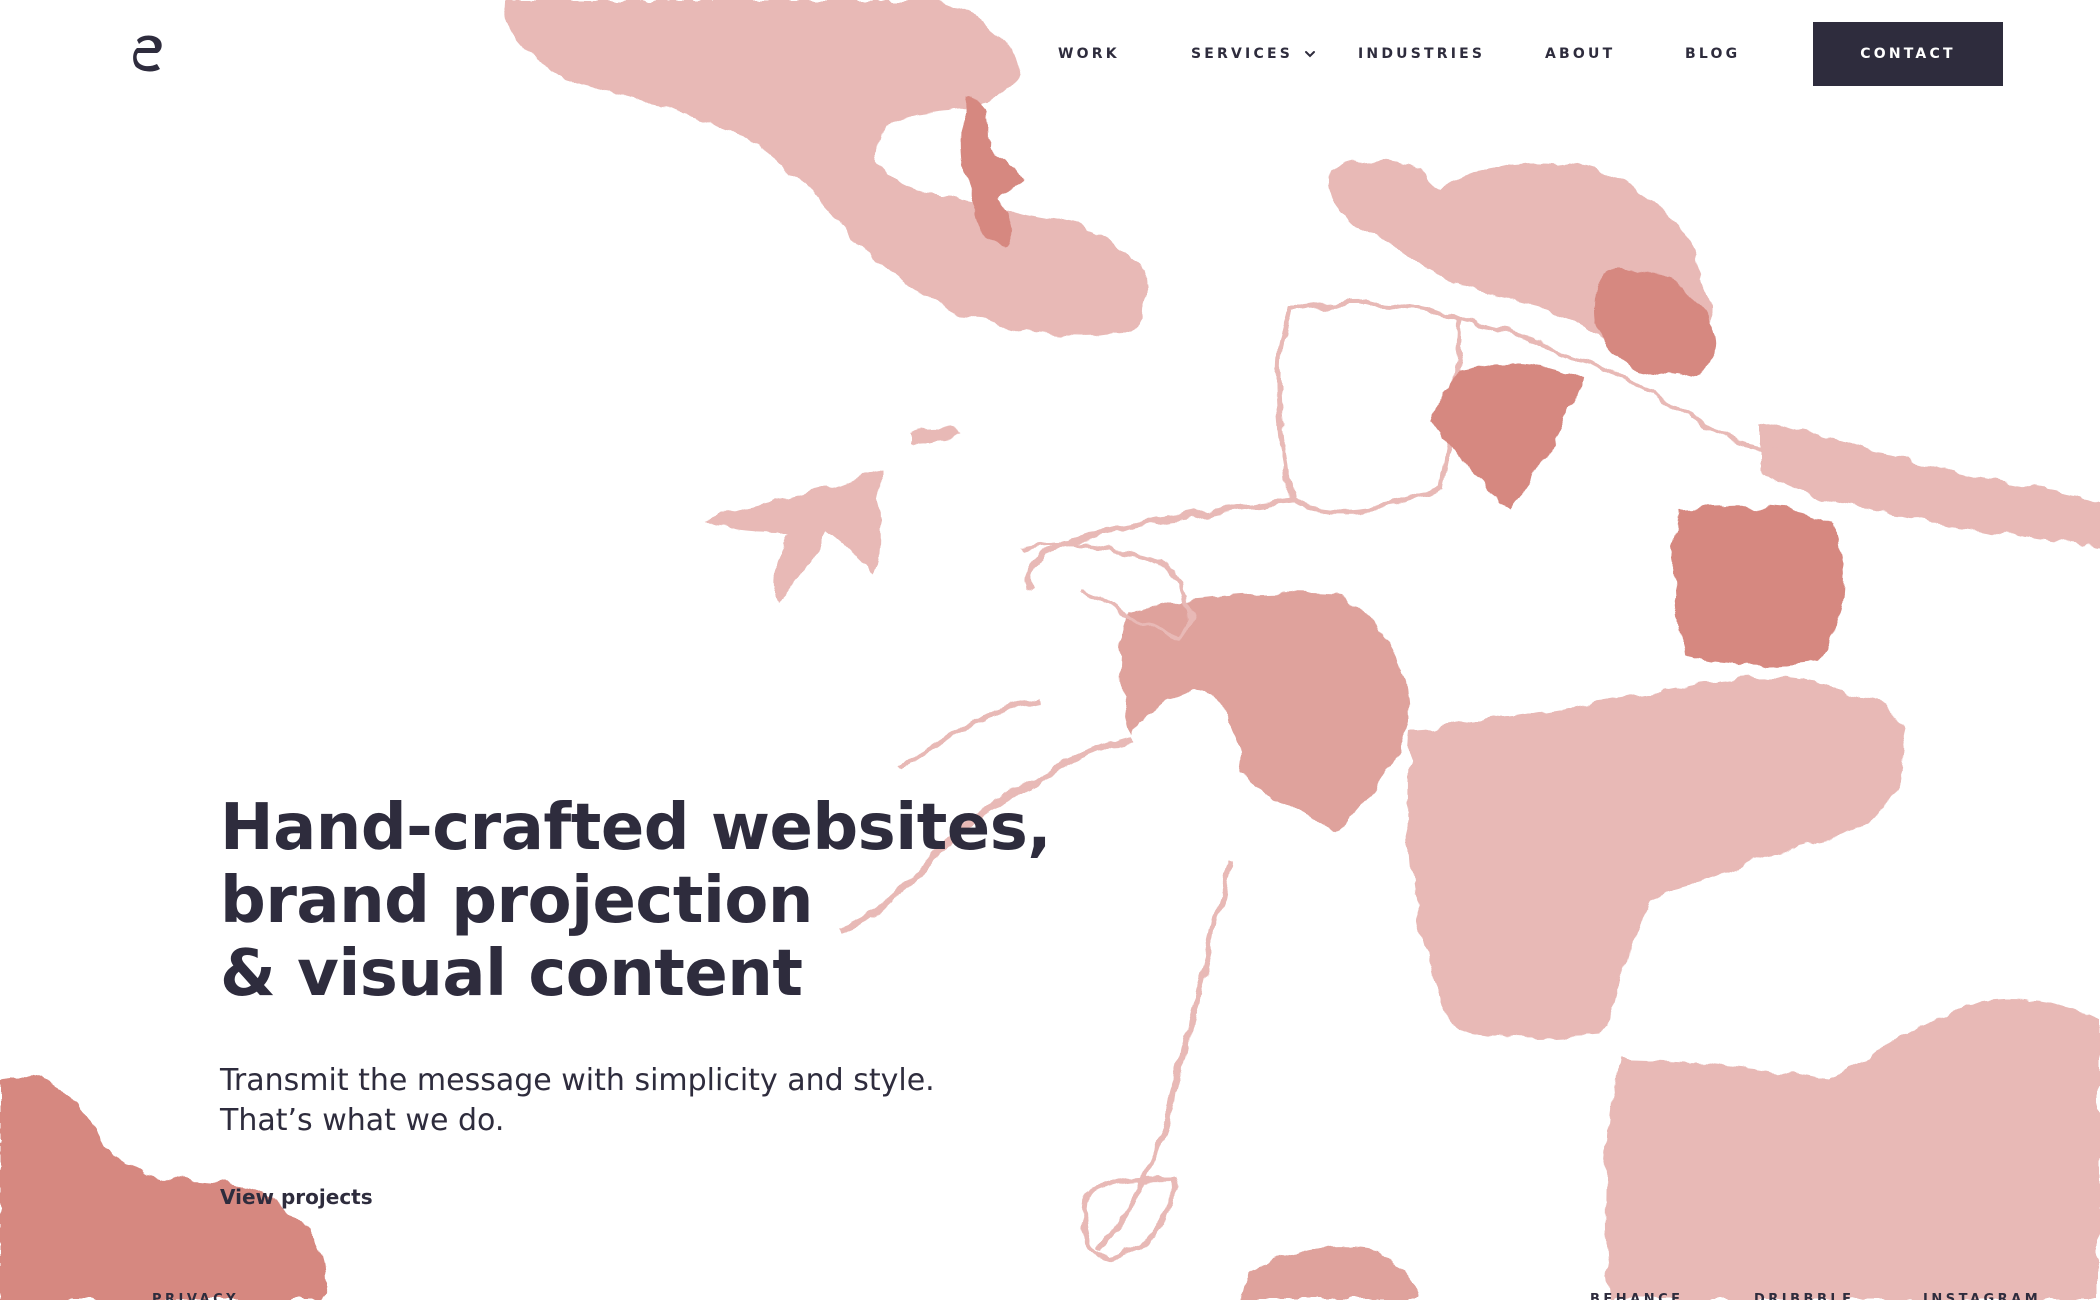 The width and height of the screenshot is (2100, 1300). Describe the element at coordinates (1982, 1296) in the screenshot. I see `footer-link-instagram: INSTAGRAM` at that location.